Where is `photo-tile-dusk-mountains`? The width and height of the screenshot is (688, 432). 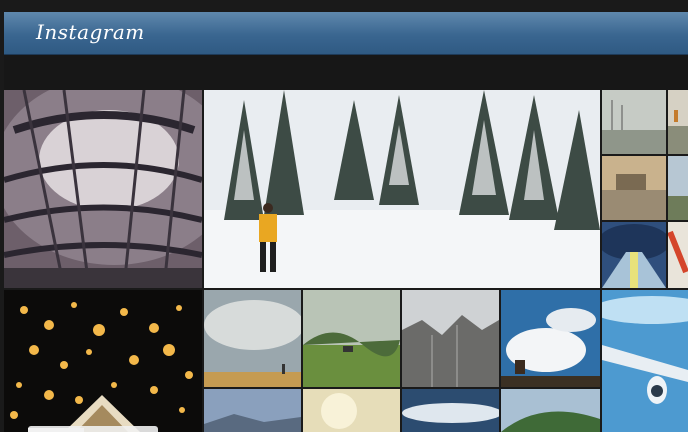 photo-tile-dusk-mountains is located at coordinates (252, 410).